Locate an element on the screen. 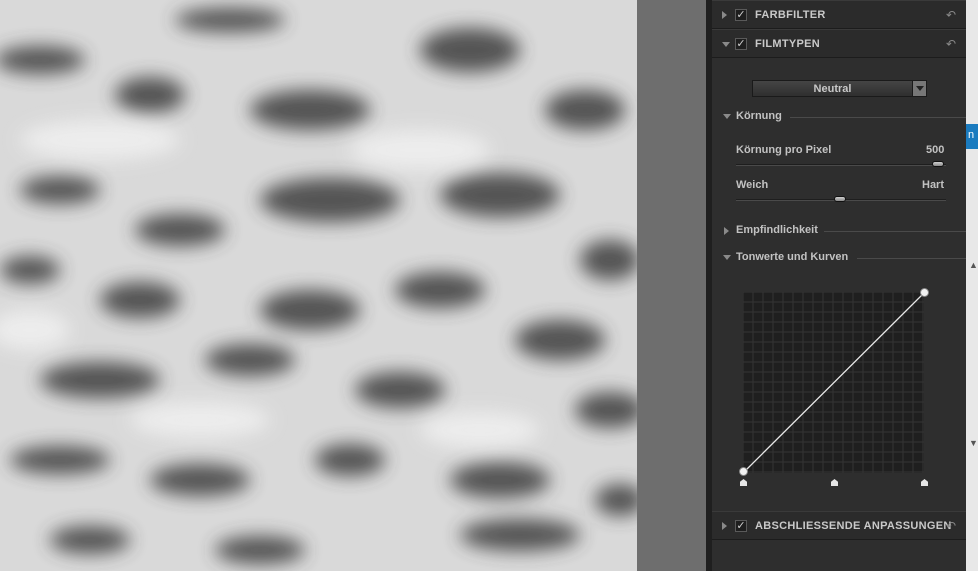  grain-per-pixel-label: Körnung pro Pixel is located at coordinates (784, 150).